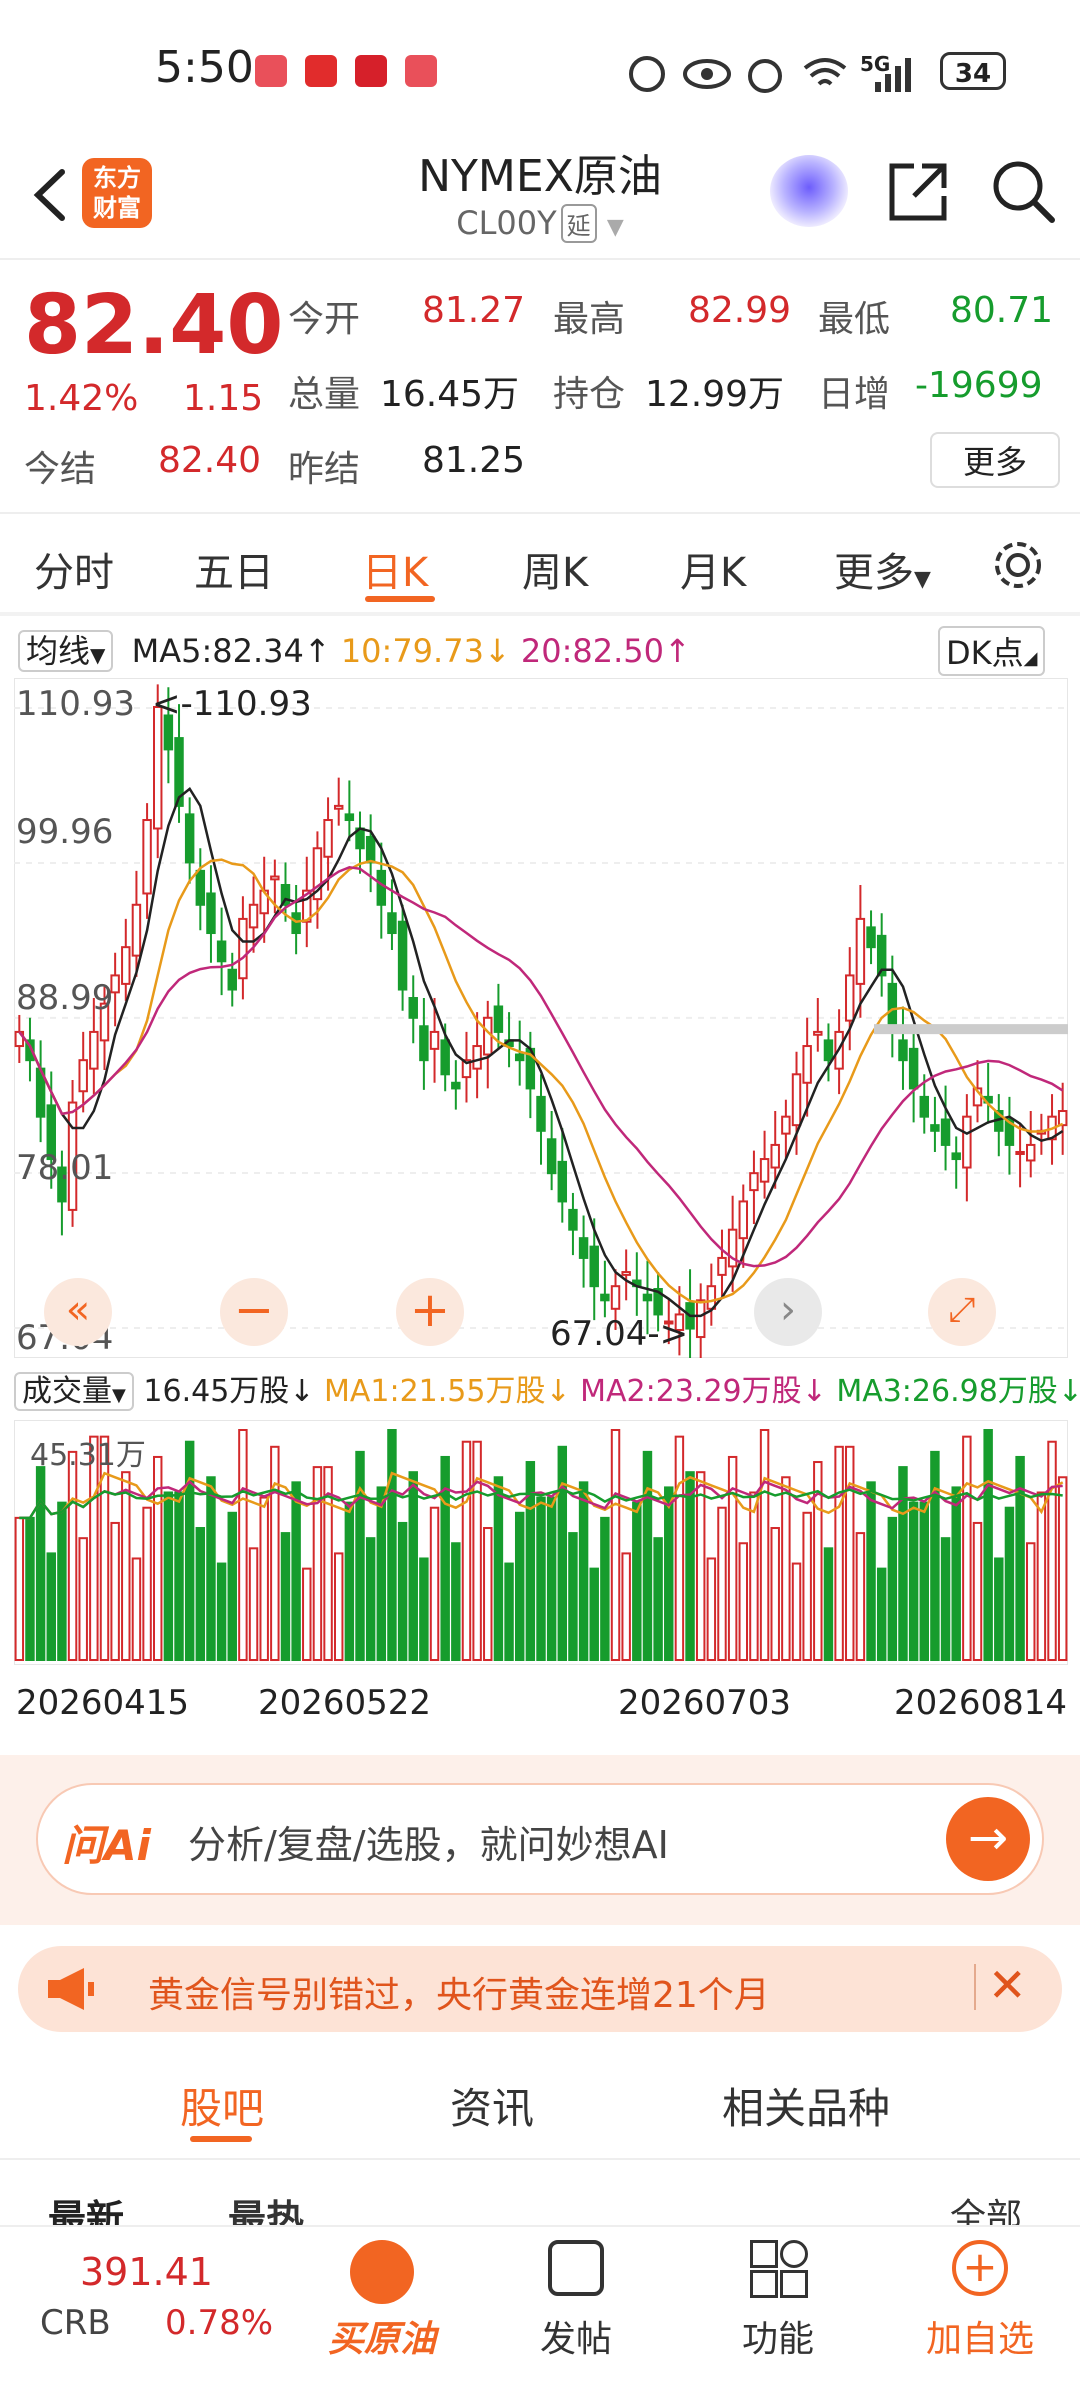  Describe the element at coordinates (995, 460) in the screenshot. I see `more-button: 更多` at that location.